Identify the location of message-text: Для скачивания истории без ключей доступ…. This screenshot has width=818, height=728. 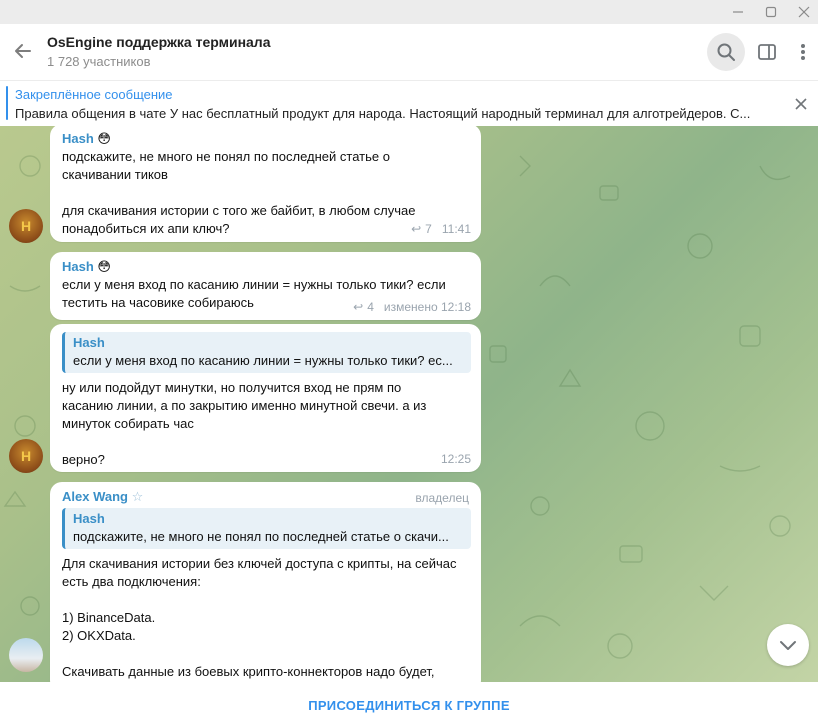
(259, 617).